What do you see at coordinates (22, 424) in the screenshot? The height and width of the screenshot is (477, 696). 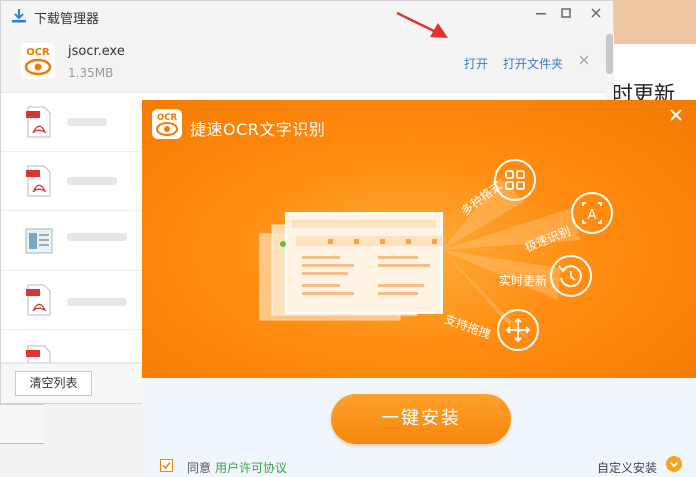 I see `background-left-panel` at bounding box center [22, 424].